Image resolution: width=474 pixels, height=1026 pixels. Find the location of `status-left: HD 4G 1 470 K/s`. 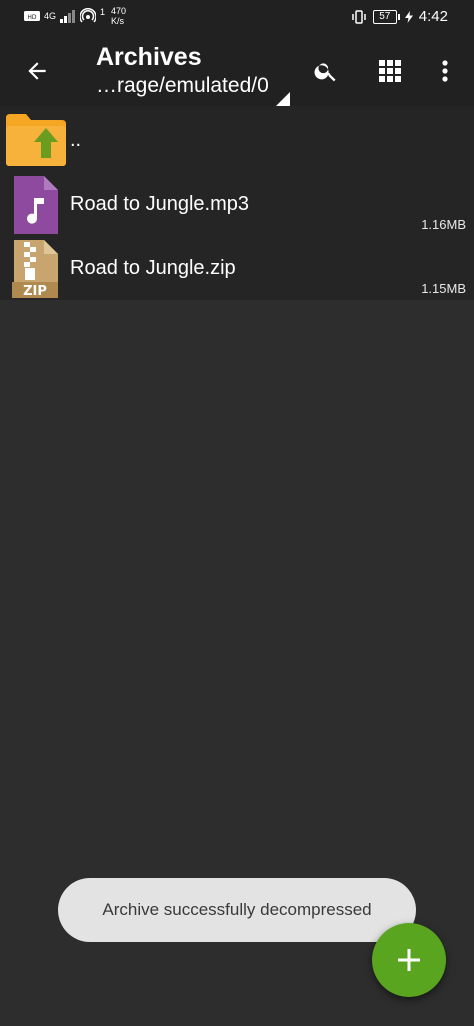

status-left: HD 4G 1 470 K/s is located at coordinates (75, 16).